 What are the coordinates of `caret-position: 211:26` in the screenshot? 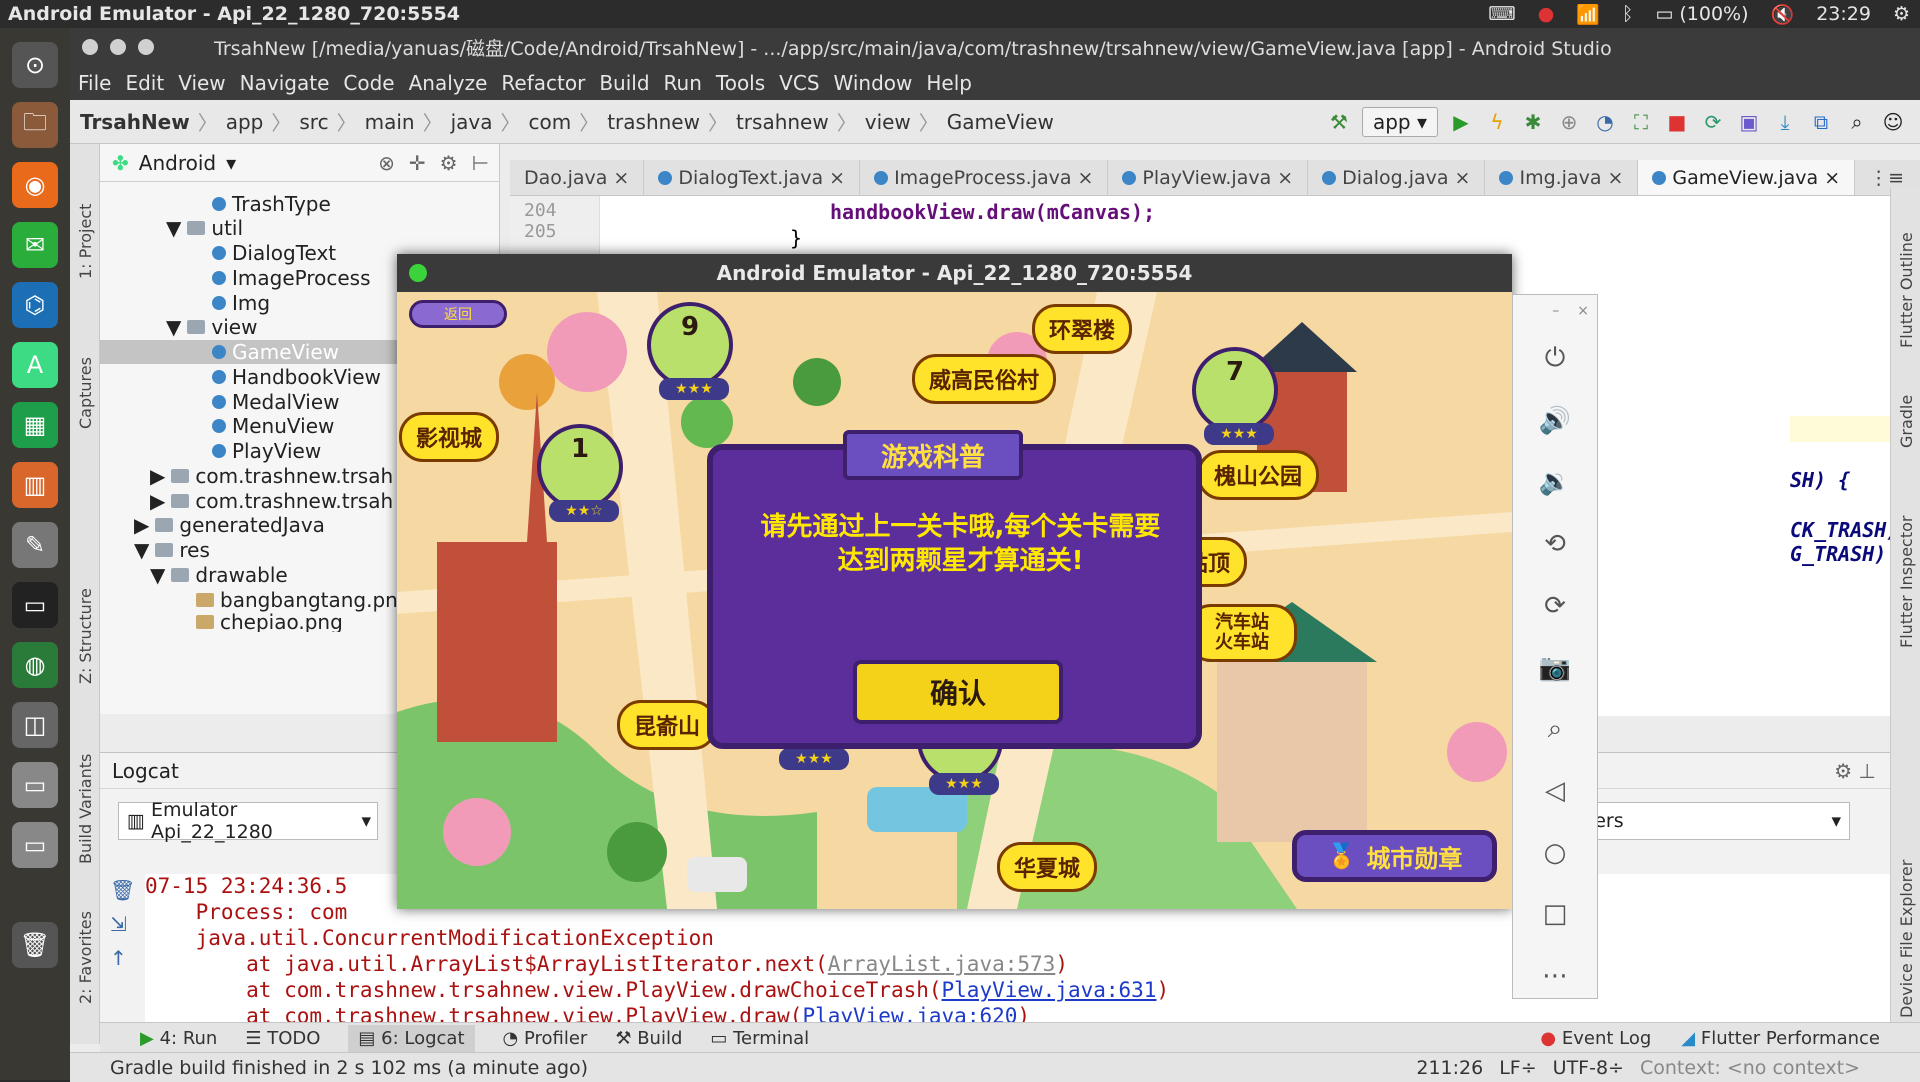 It's located at (1449, 1068).